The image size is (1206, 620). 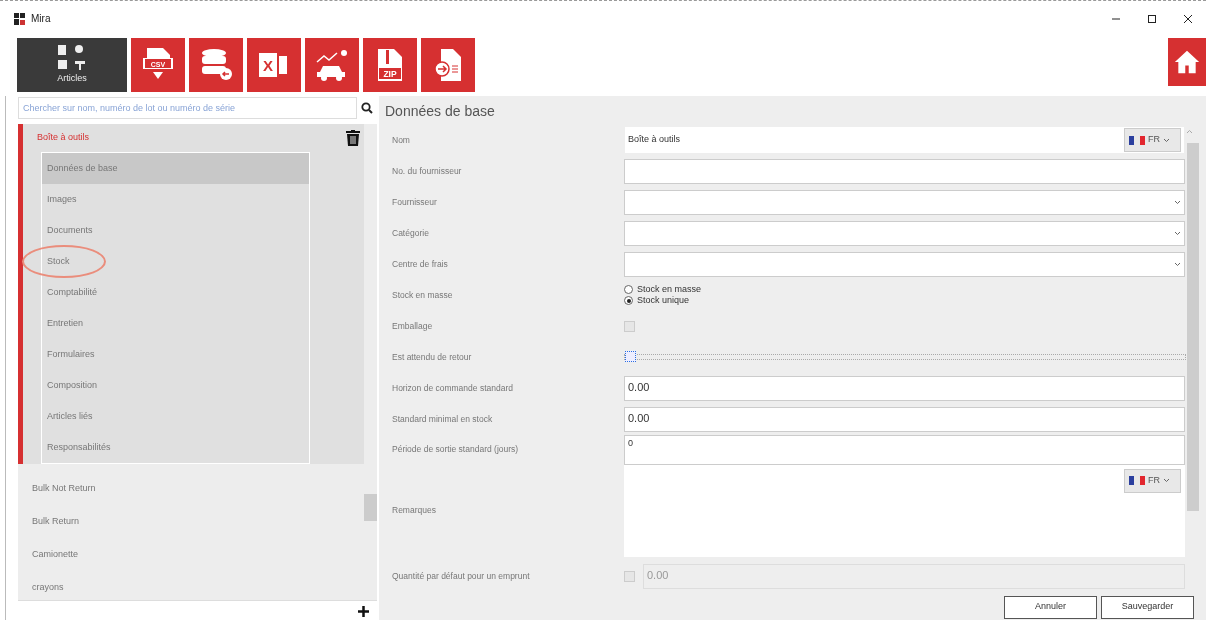 I want to click on radio-option: Stock unique, so click(x=905, y=301).